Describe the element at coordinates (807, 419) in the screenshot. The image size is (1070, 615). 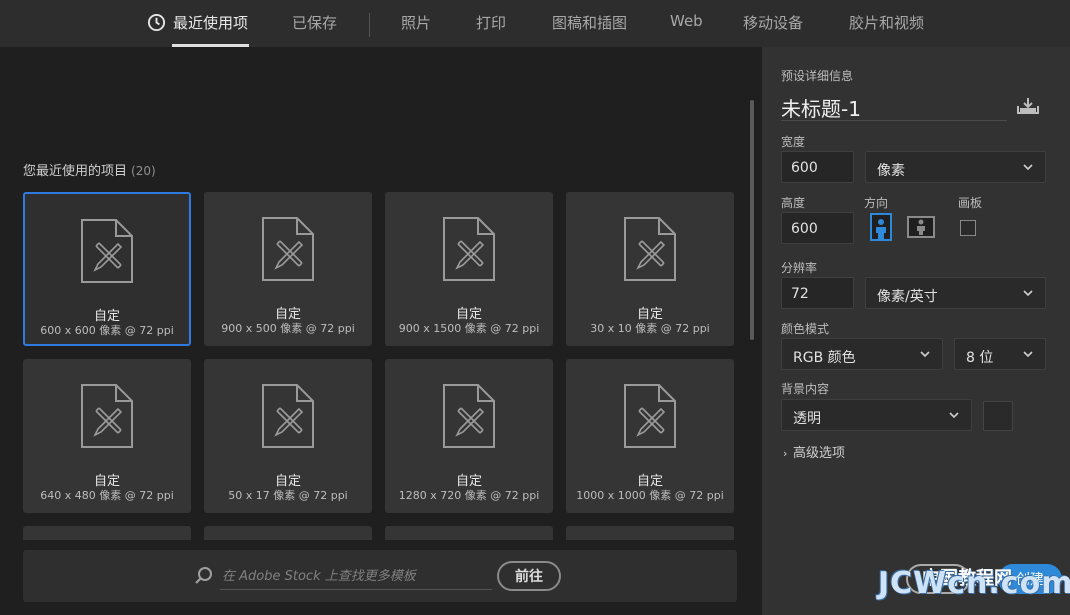
I see `background-value: 透明` at that location.